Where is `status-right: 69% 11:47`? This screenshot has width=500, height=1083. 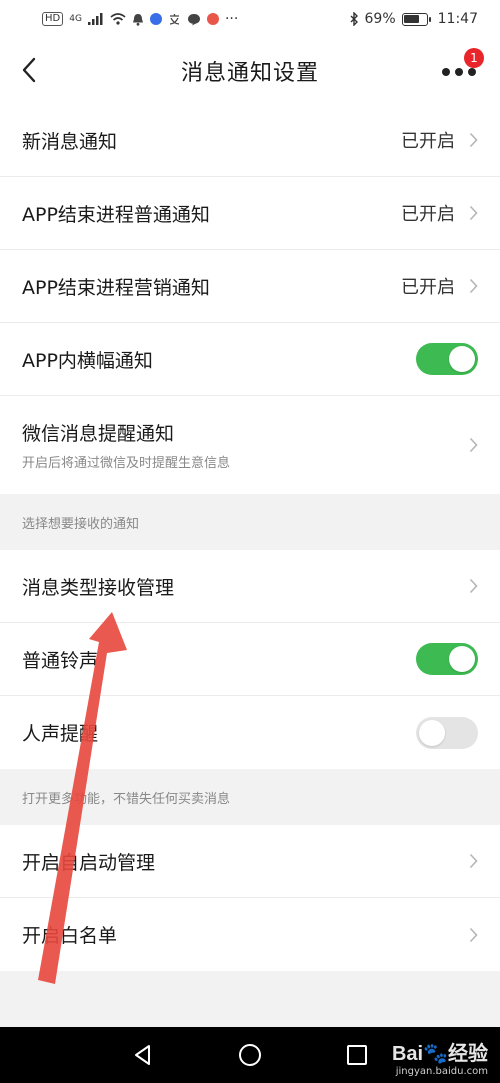 status-right: 69% 11:47 is located at coordinates (413, 19).